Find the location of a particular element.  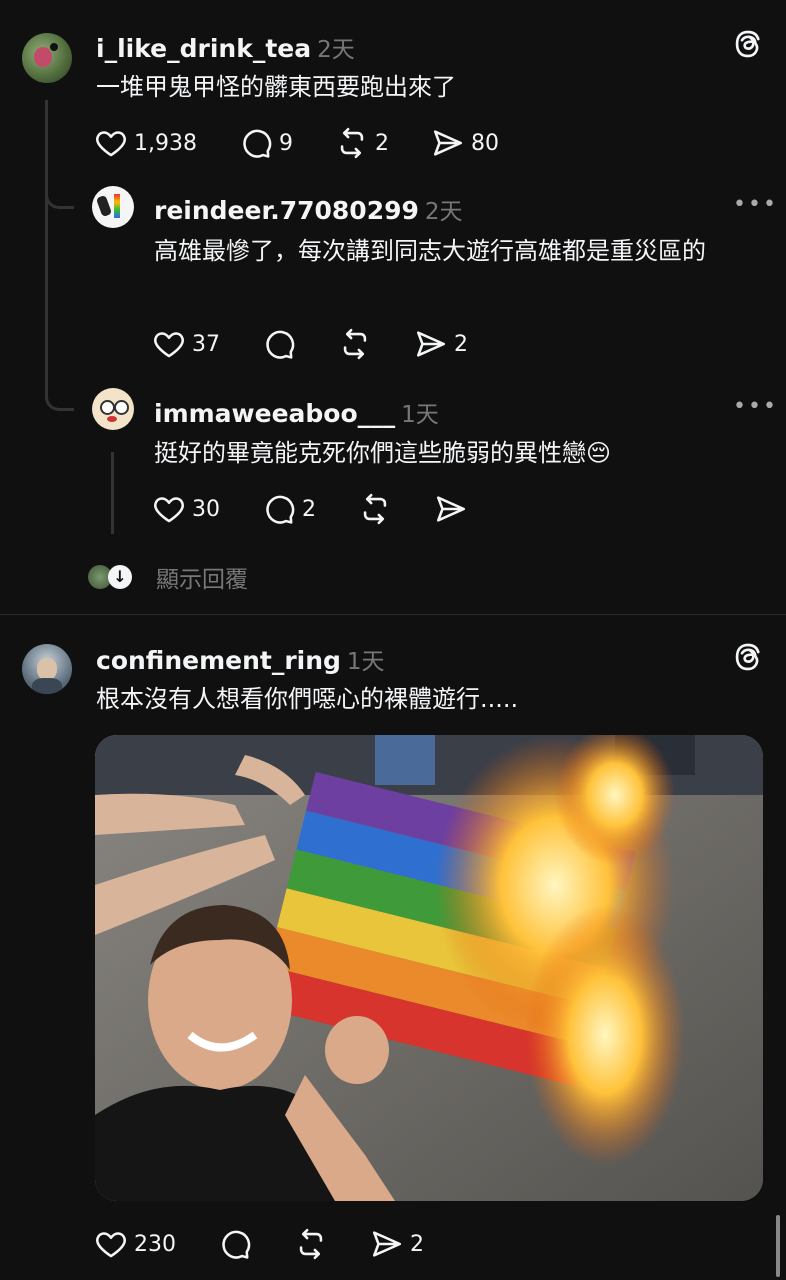

like-button: 30 is located at coordinates (186, 509).